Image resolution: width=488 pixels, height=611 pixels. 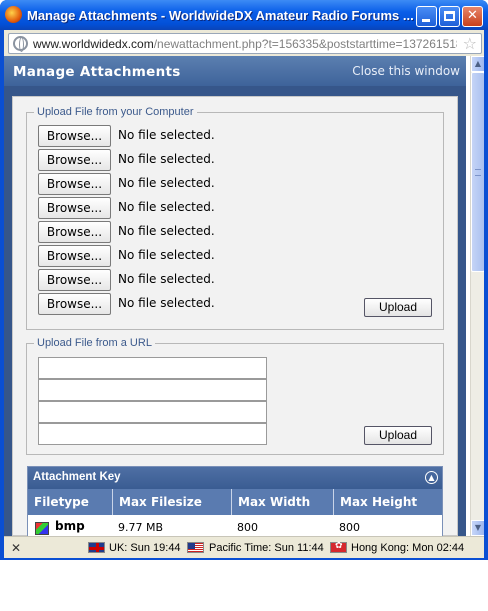 What do you see at coordinates (426, 16) in the screenshot?
I see `minimize-button` at bounding box center [426, 16].